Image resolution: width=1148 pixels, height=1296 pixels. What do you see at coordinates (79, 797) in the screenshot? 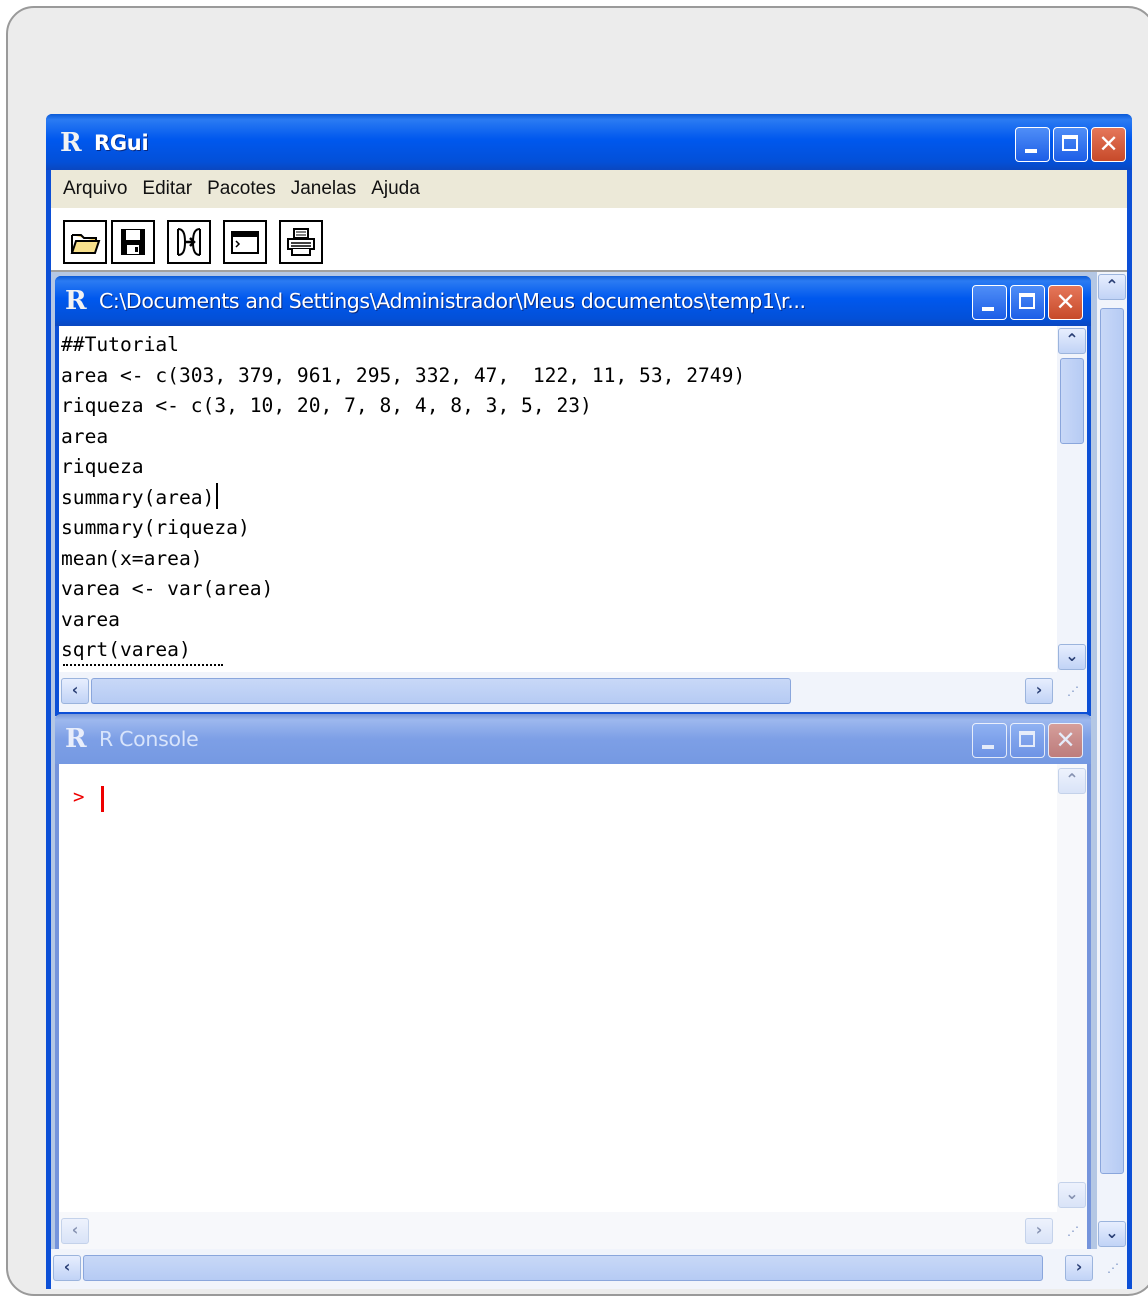
I see `console-prompt: >` at bounding box center [79, 797].